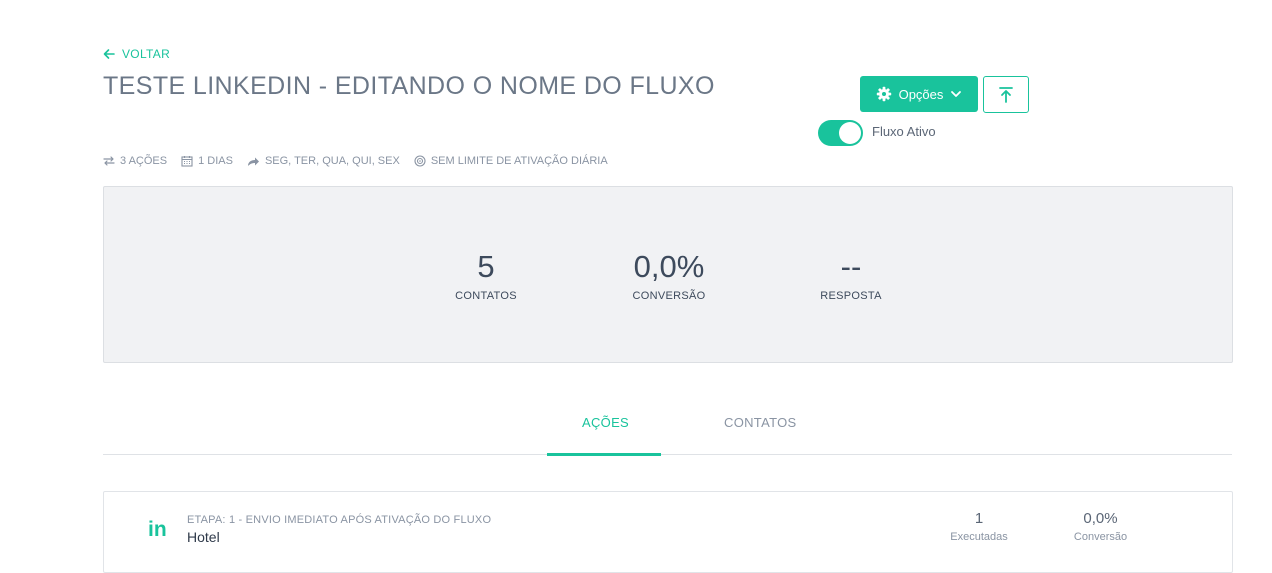 This screenshot has width=1272, height=573. I want to click on export-button, so click(1006, 94).